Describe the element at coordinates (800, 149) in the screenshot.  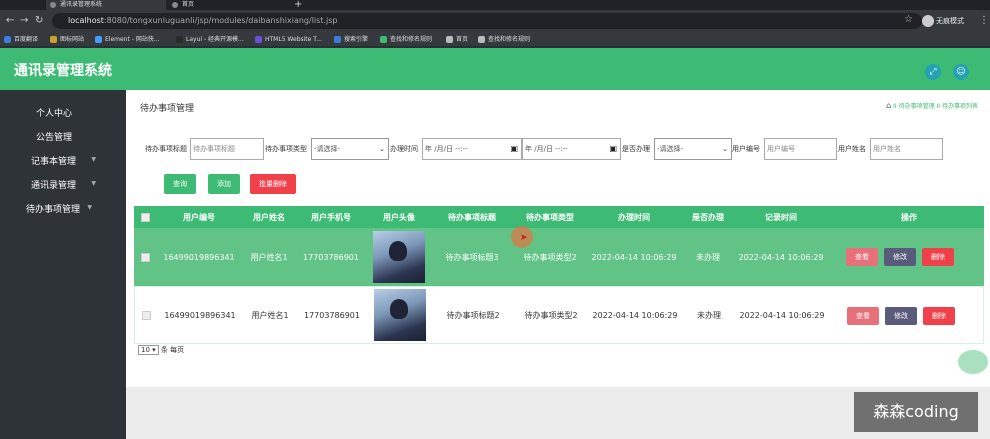
I see `user-no-input: 用户编号` at that location.